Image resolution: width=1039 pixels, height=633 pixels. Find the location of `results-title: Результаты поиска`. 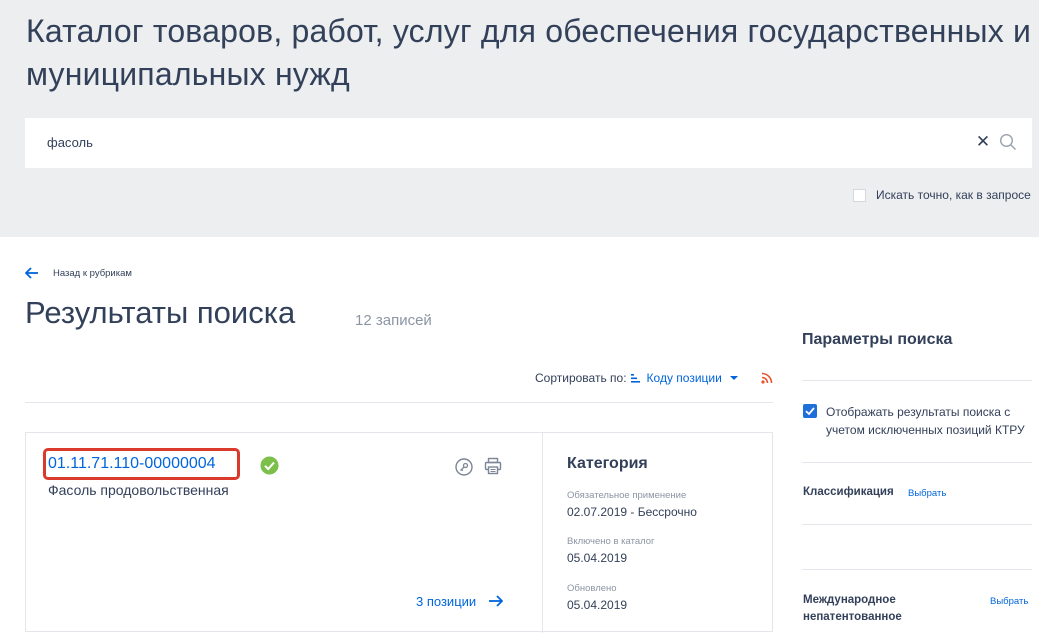

results-title: Результаты поиска is located at coordinates (160, 312).